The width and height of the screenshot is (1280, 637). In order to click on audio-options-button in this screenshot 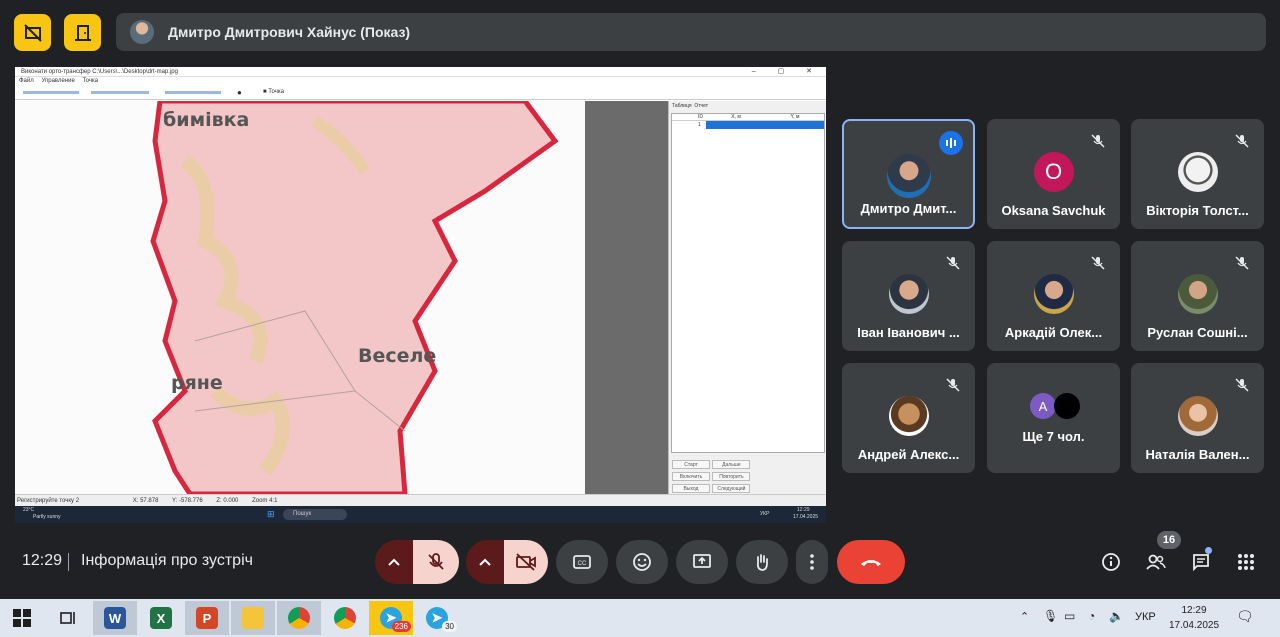, I will do `click(394, 562)`.